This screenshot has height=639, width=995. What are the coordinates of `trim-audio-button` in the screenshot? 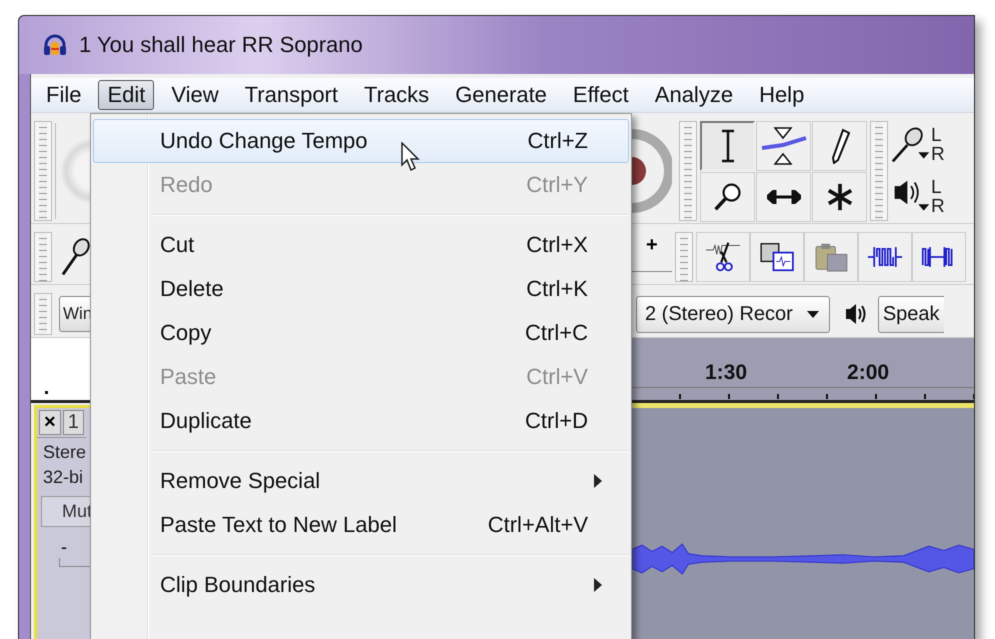 It's located at (885, 257).